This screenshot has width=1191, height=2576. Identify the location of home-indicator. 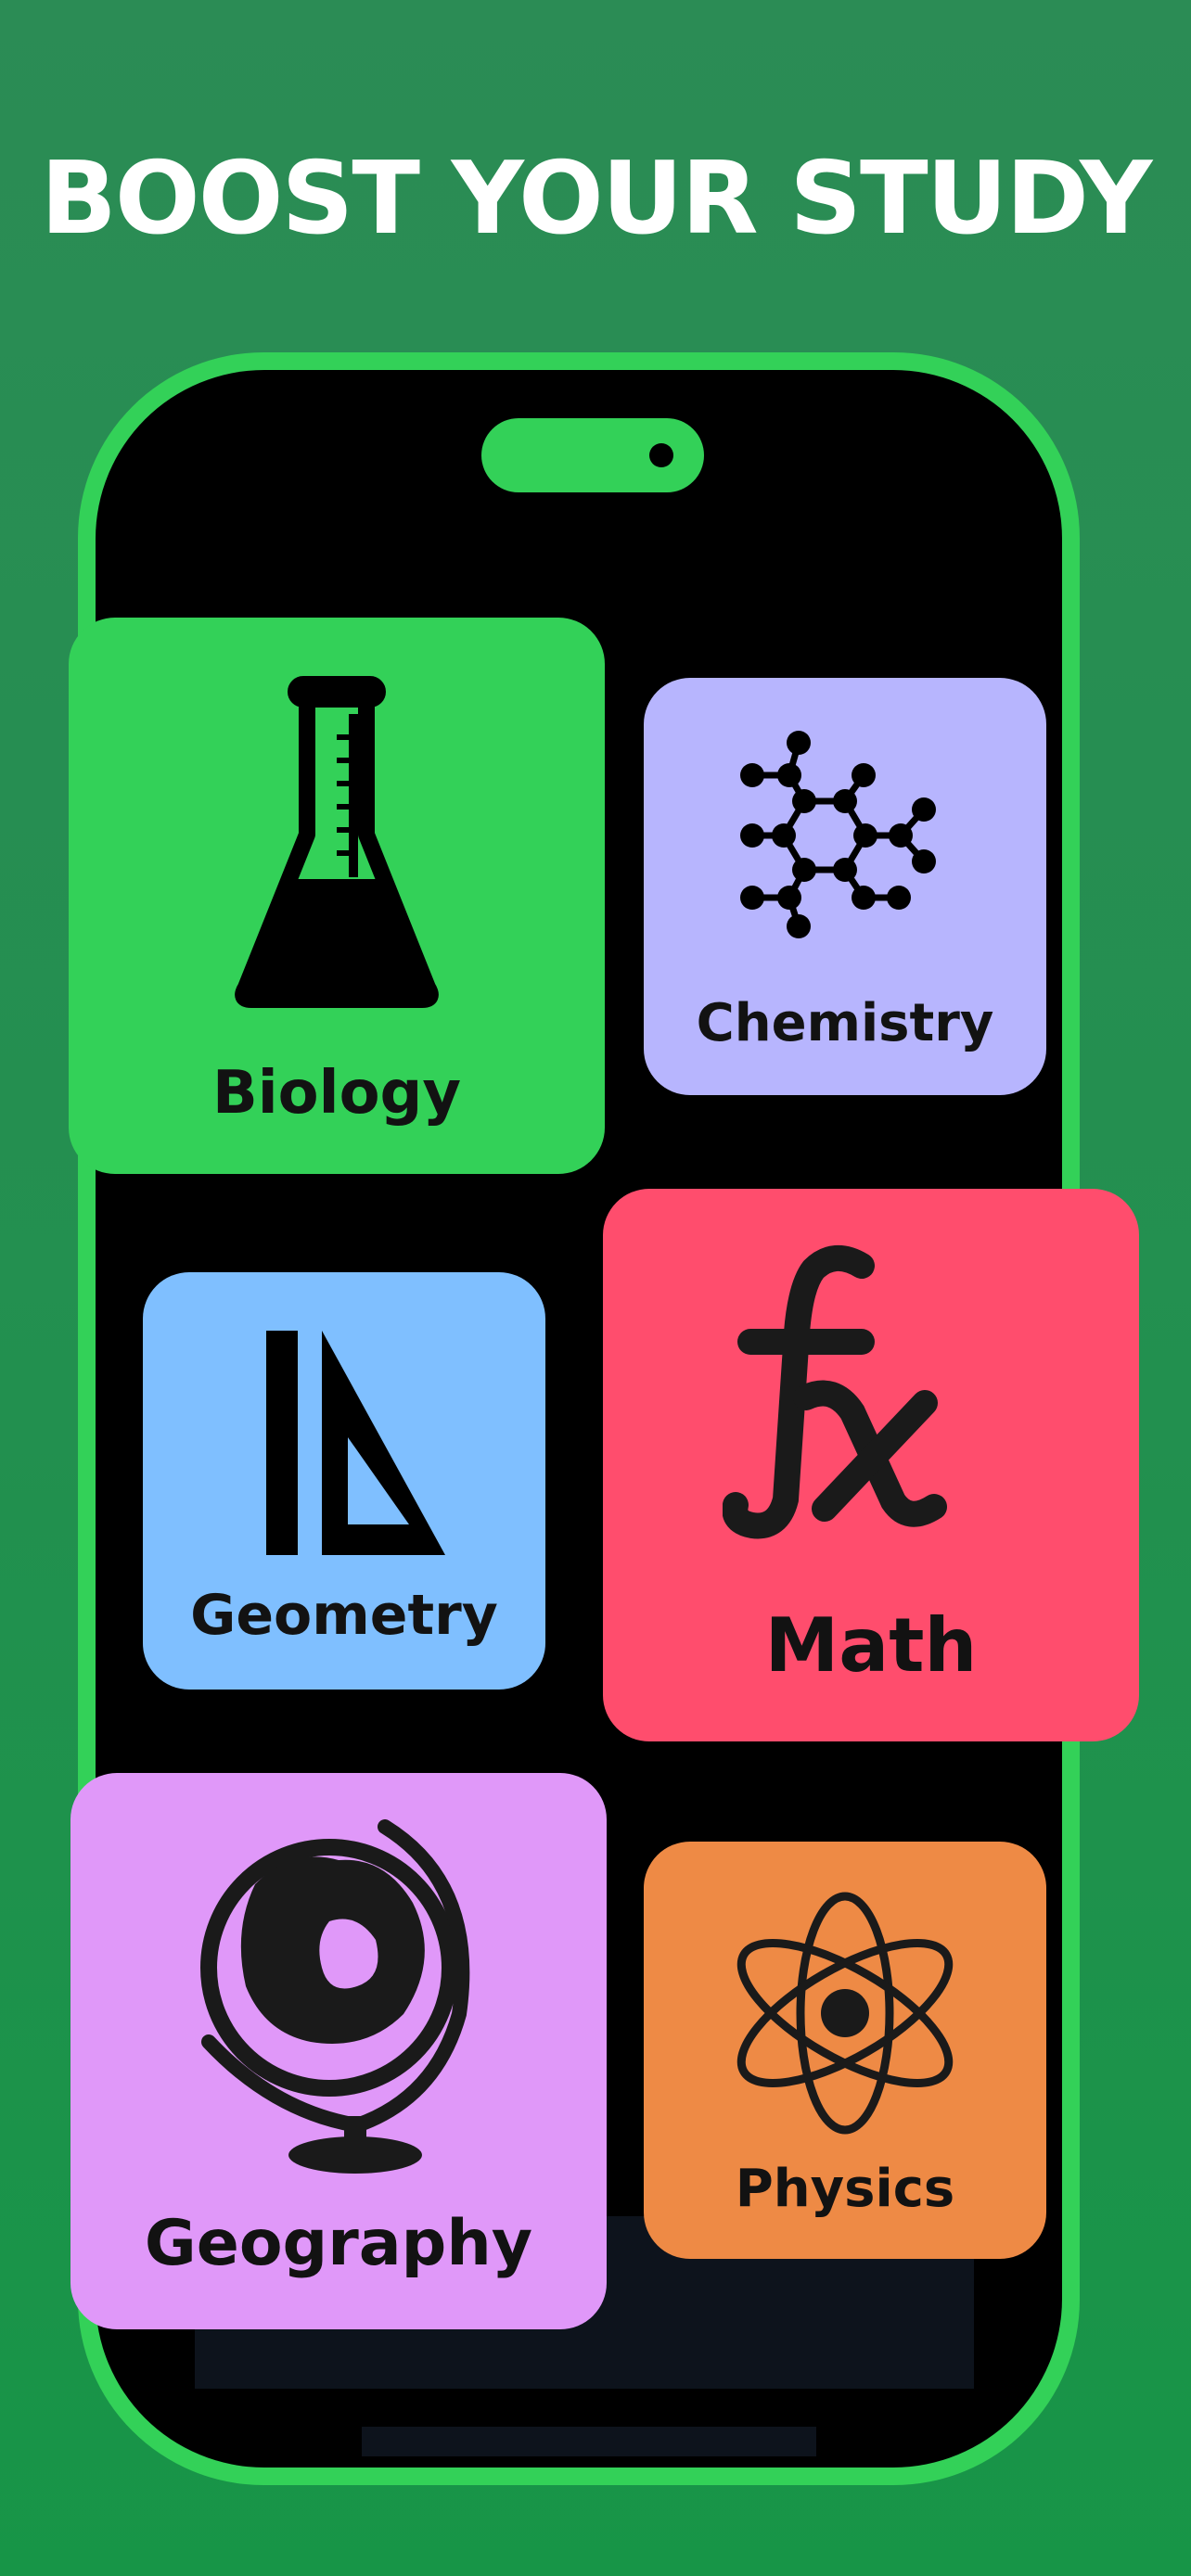
(589, 2441).